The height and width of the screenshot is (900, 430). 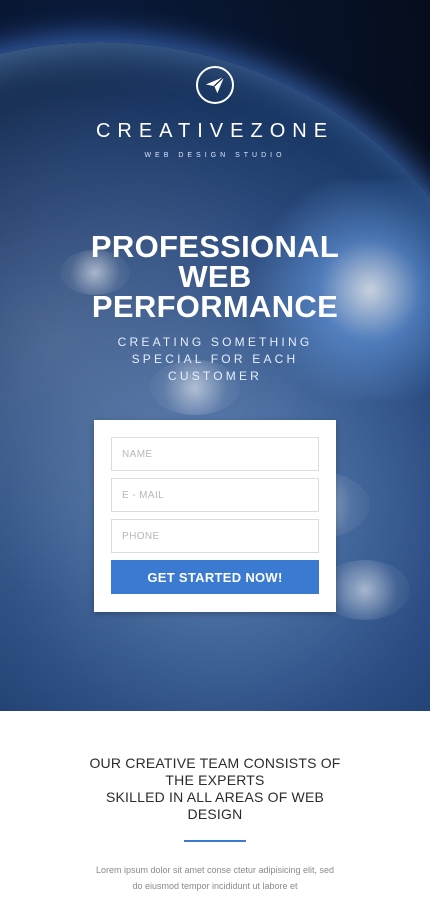 I want to click on brand-tagline: WEB DESIGN STUDIO, so click(x=215, y=155).